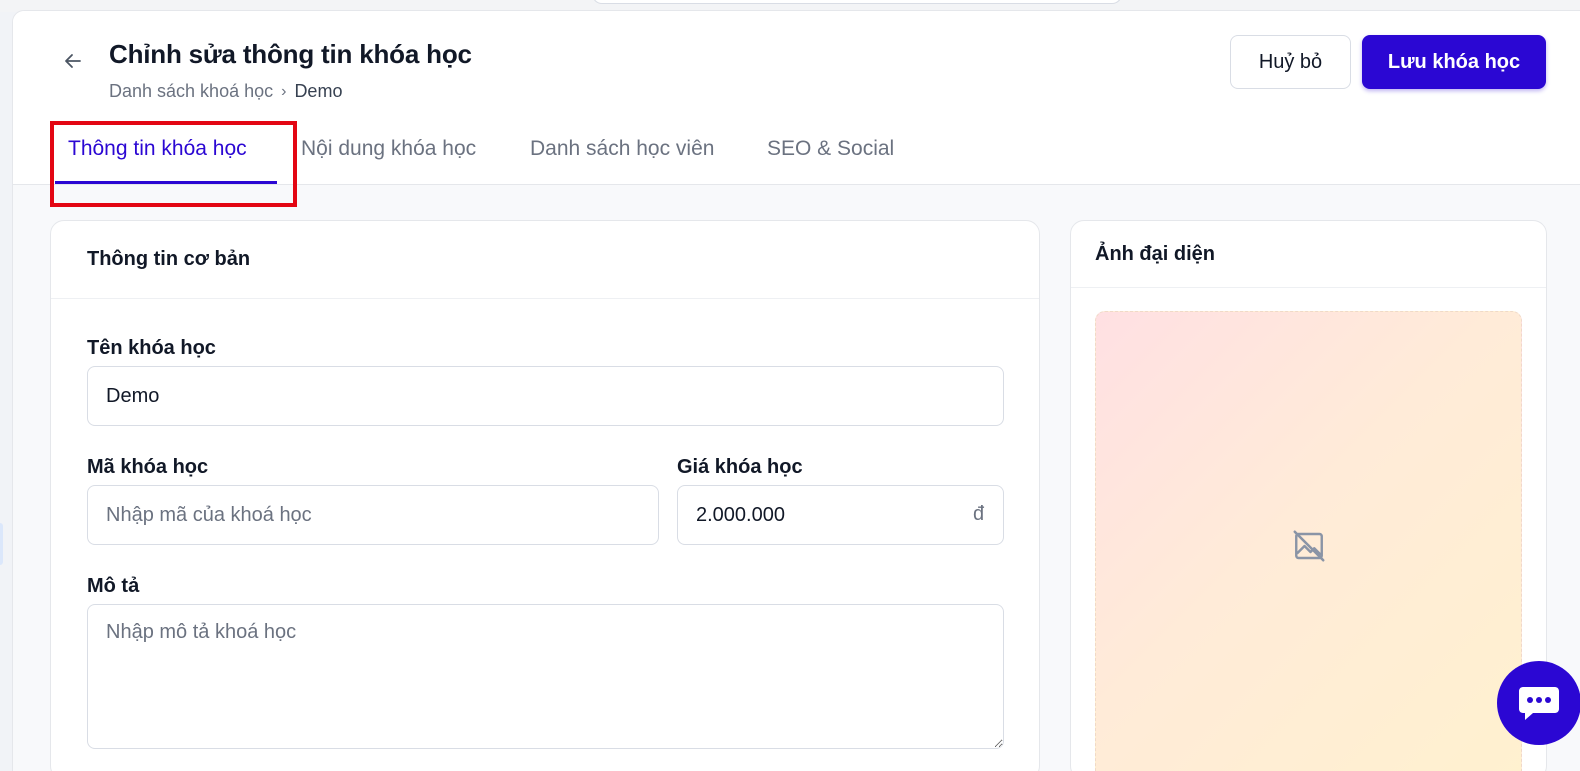 The width and height of the screenshot is (1580, 771). I want to click on tab-student-list: Danh sách học viên, so click(622, 149).